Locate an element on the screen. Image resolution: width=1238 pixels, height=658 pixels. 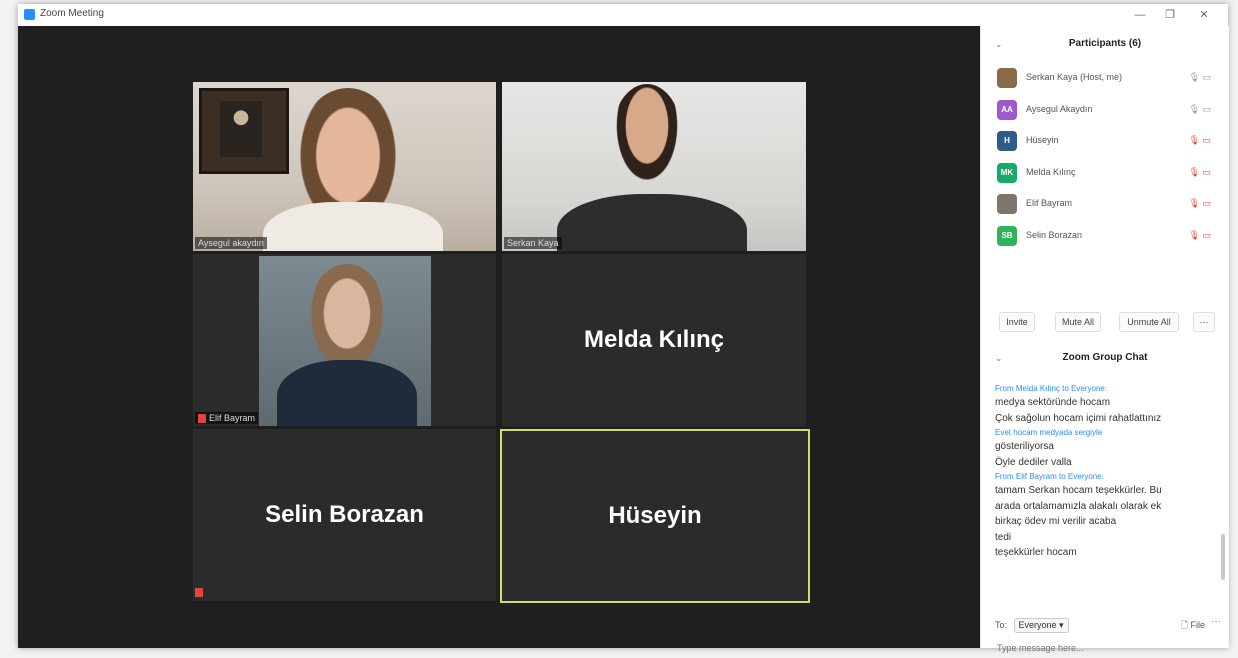
video-tile-melda: Melda Kılınç is located at coordinates (654, 340).